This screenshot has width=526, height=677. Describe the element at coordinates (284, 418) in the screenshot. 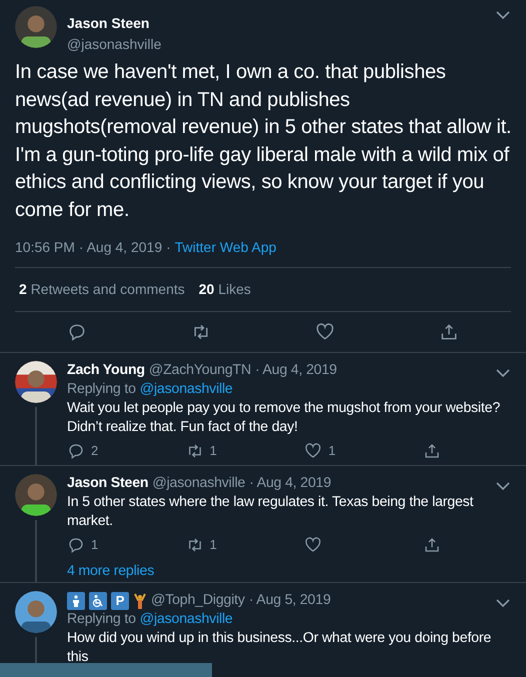

I see `reply-text: Wait you let people pay you to remove the mugshot from your website? Didn’t realize that. Fun fact of the day!` at that location.